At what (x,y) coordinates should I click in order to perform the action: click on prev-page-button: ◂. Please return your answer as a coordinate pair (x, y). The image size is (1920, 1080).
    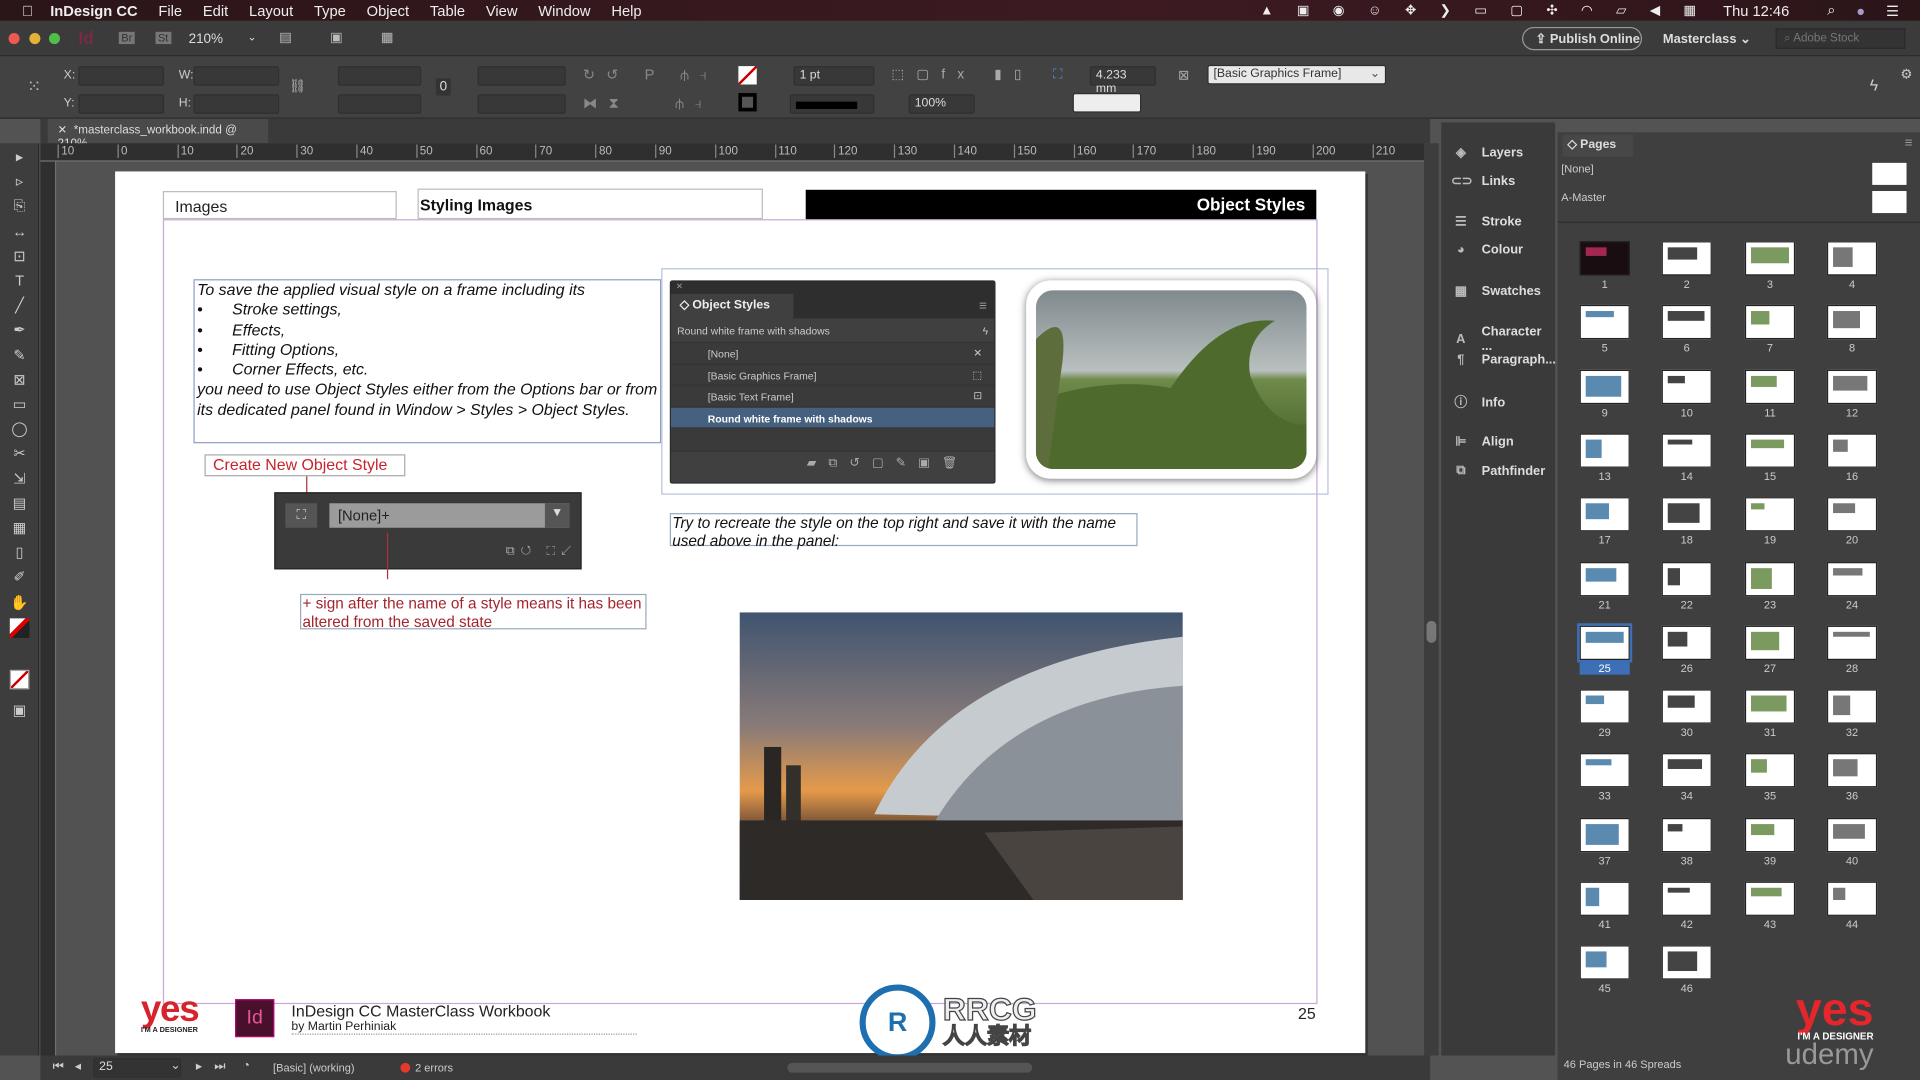
    Looking at the image, I should click on (78, 1066).